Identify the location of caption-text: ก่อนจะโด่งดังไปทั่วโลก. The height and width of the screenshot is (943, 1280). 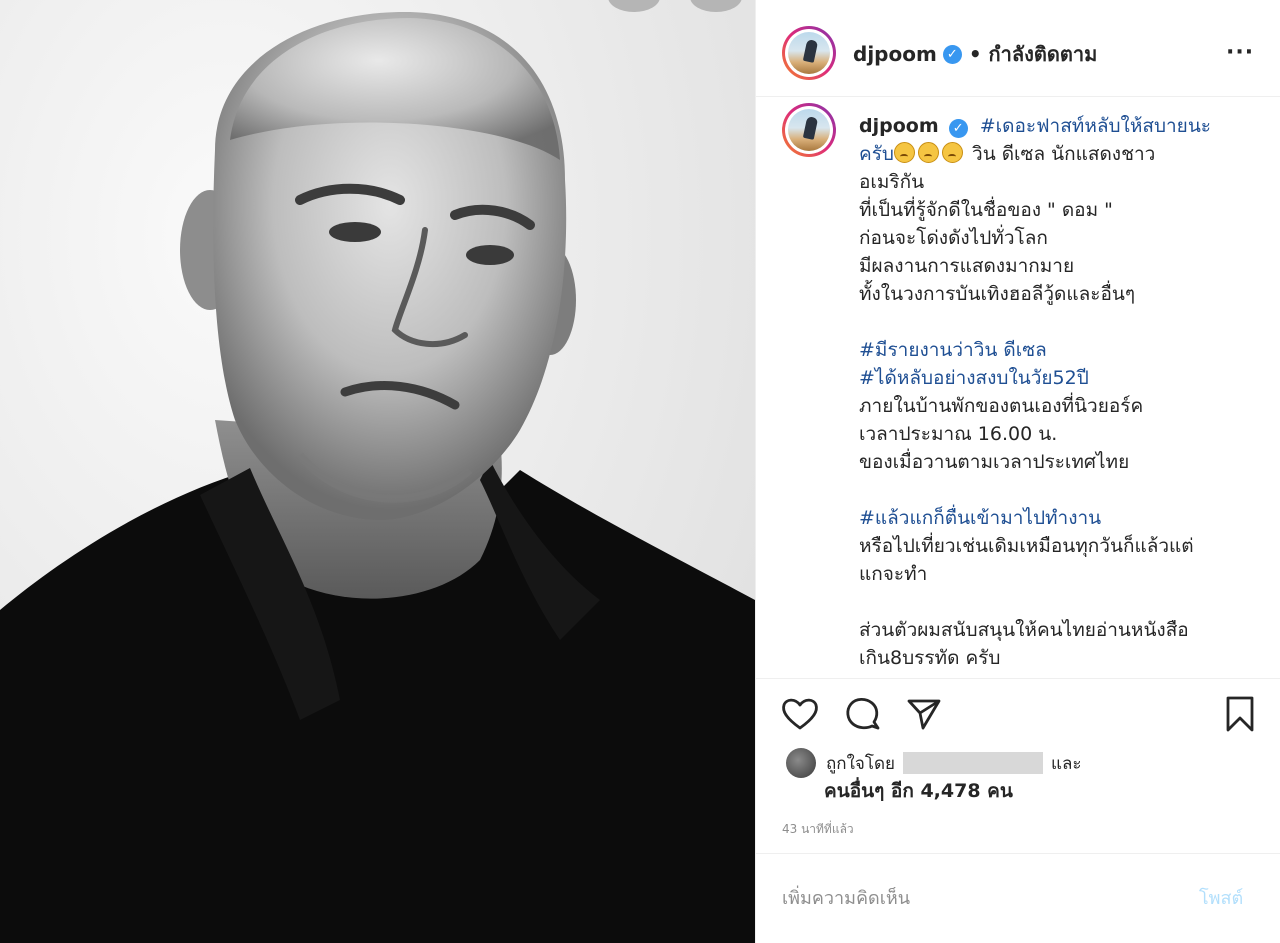
(953, 238).